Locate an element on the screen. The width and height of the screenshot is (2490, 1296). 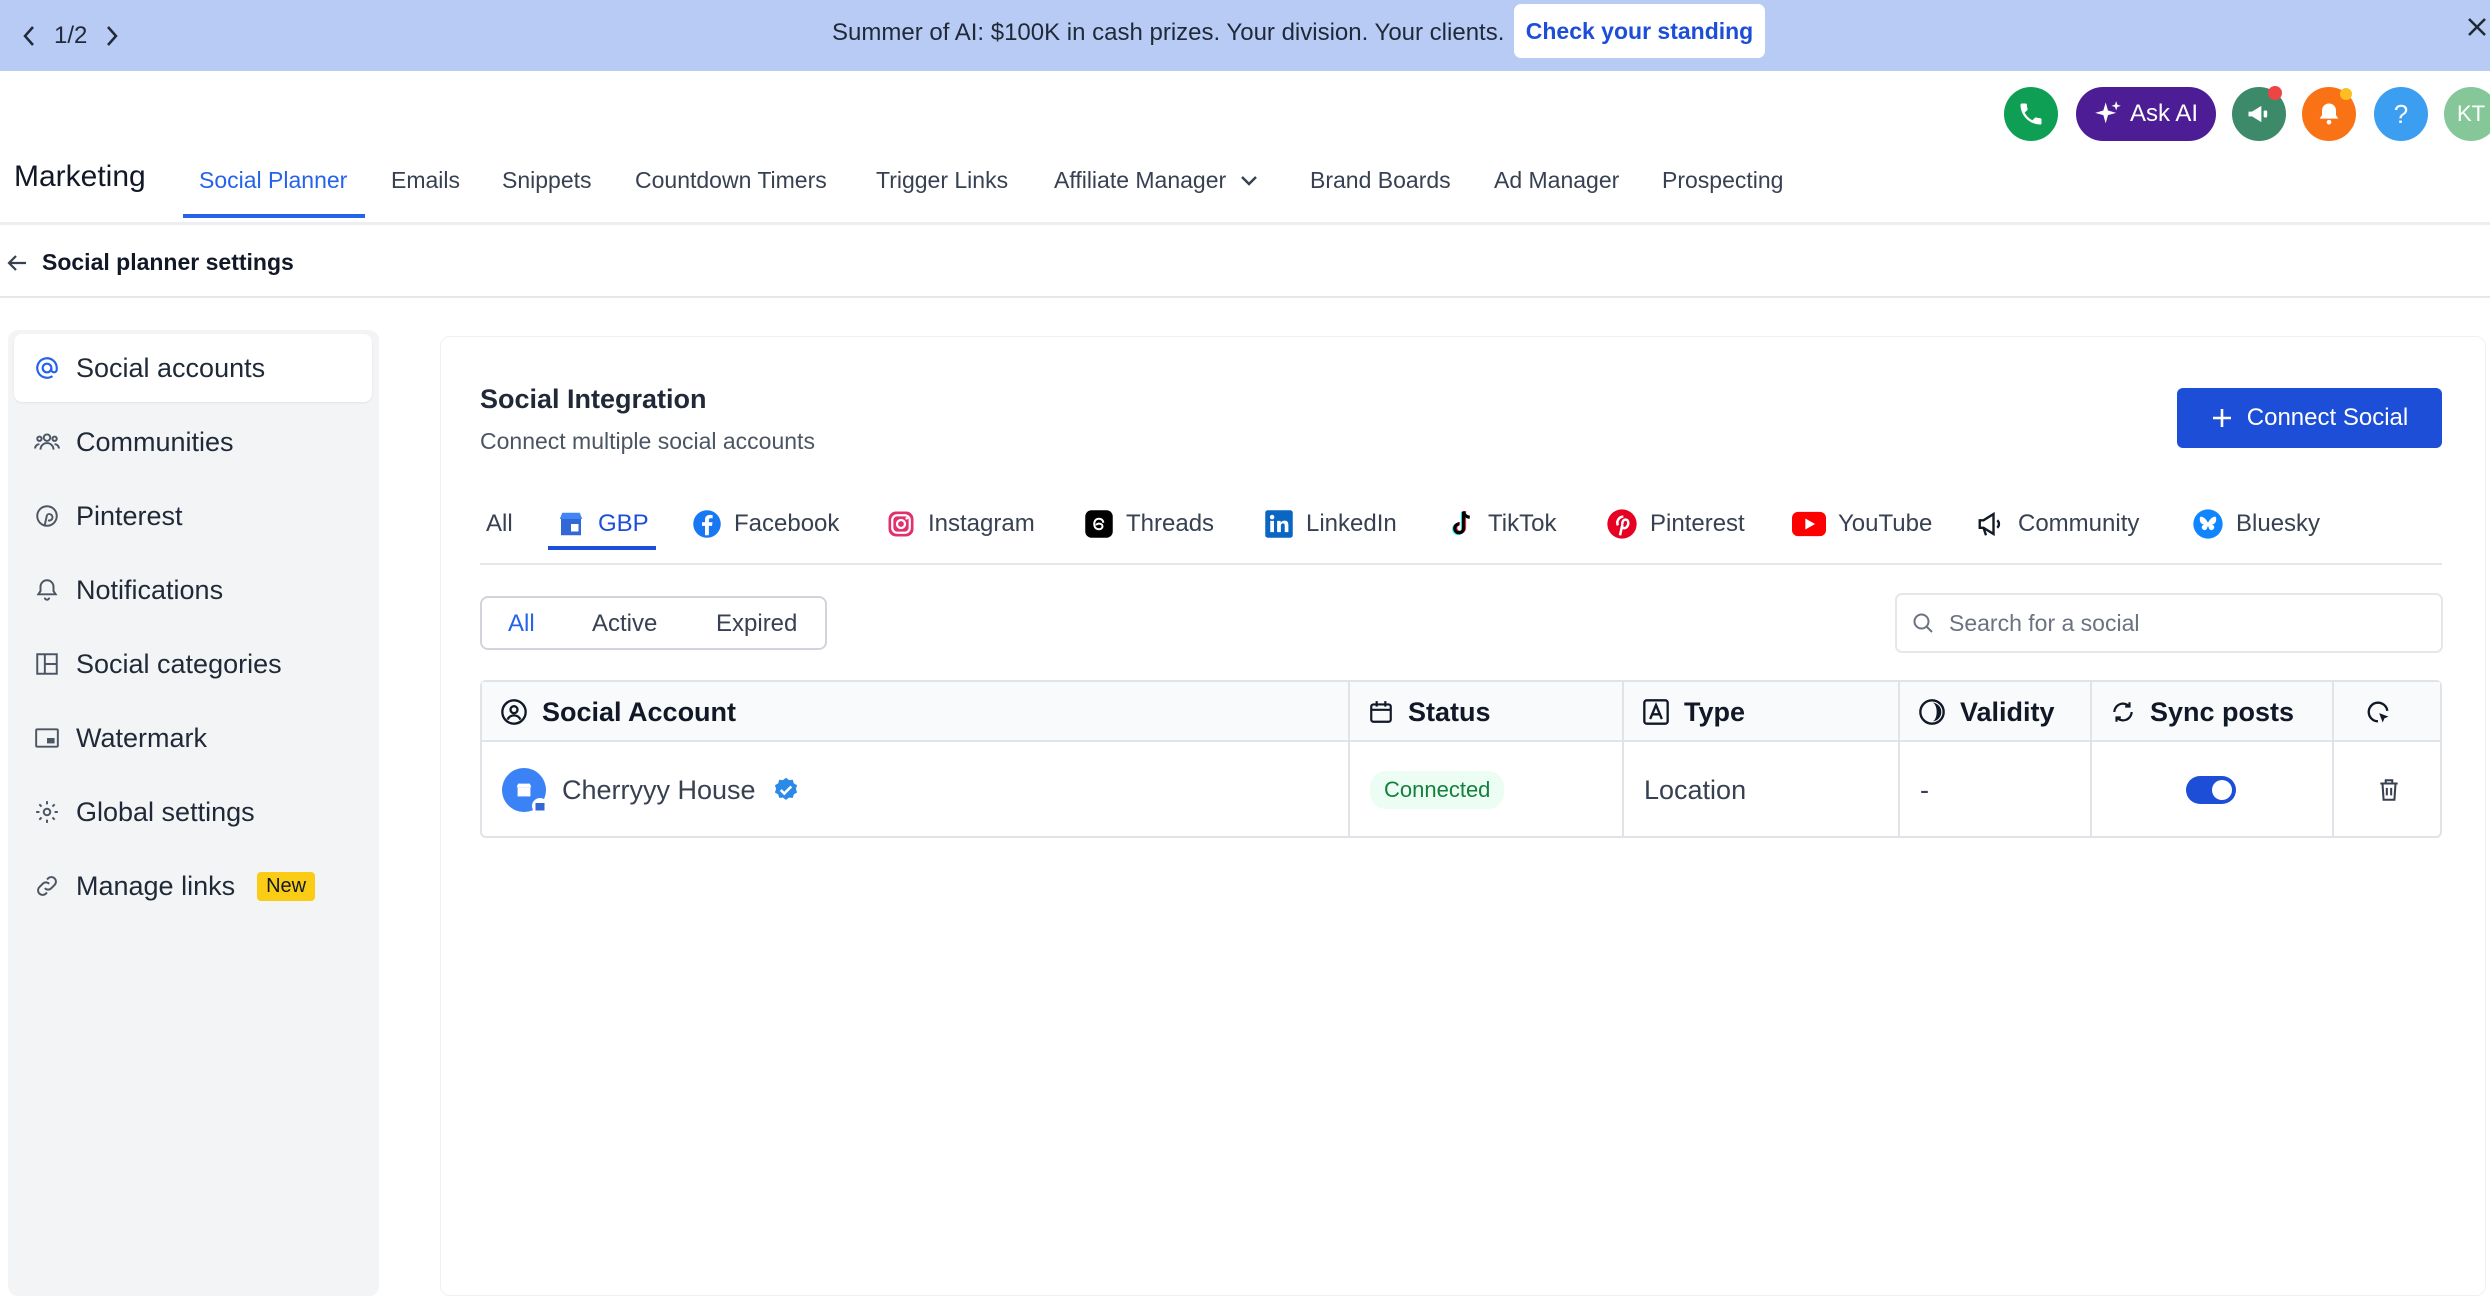
tab-label: Community is located at coordinates (2079, 523).